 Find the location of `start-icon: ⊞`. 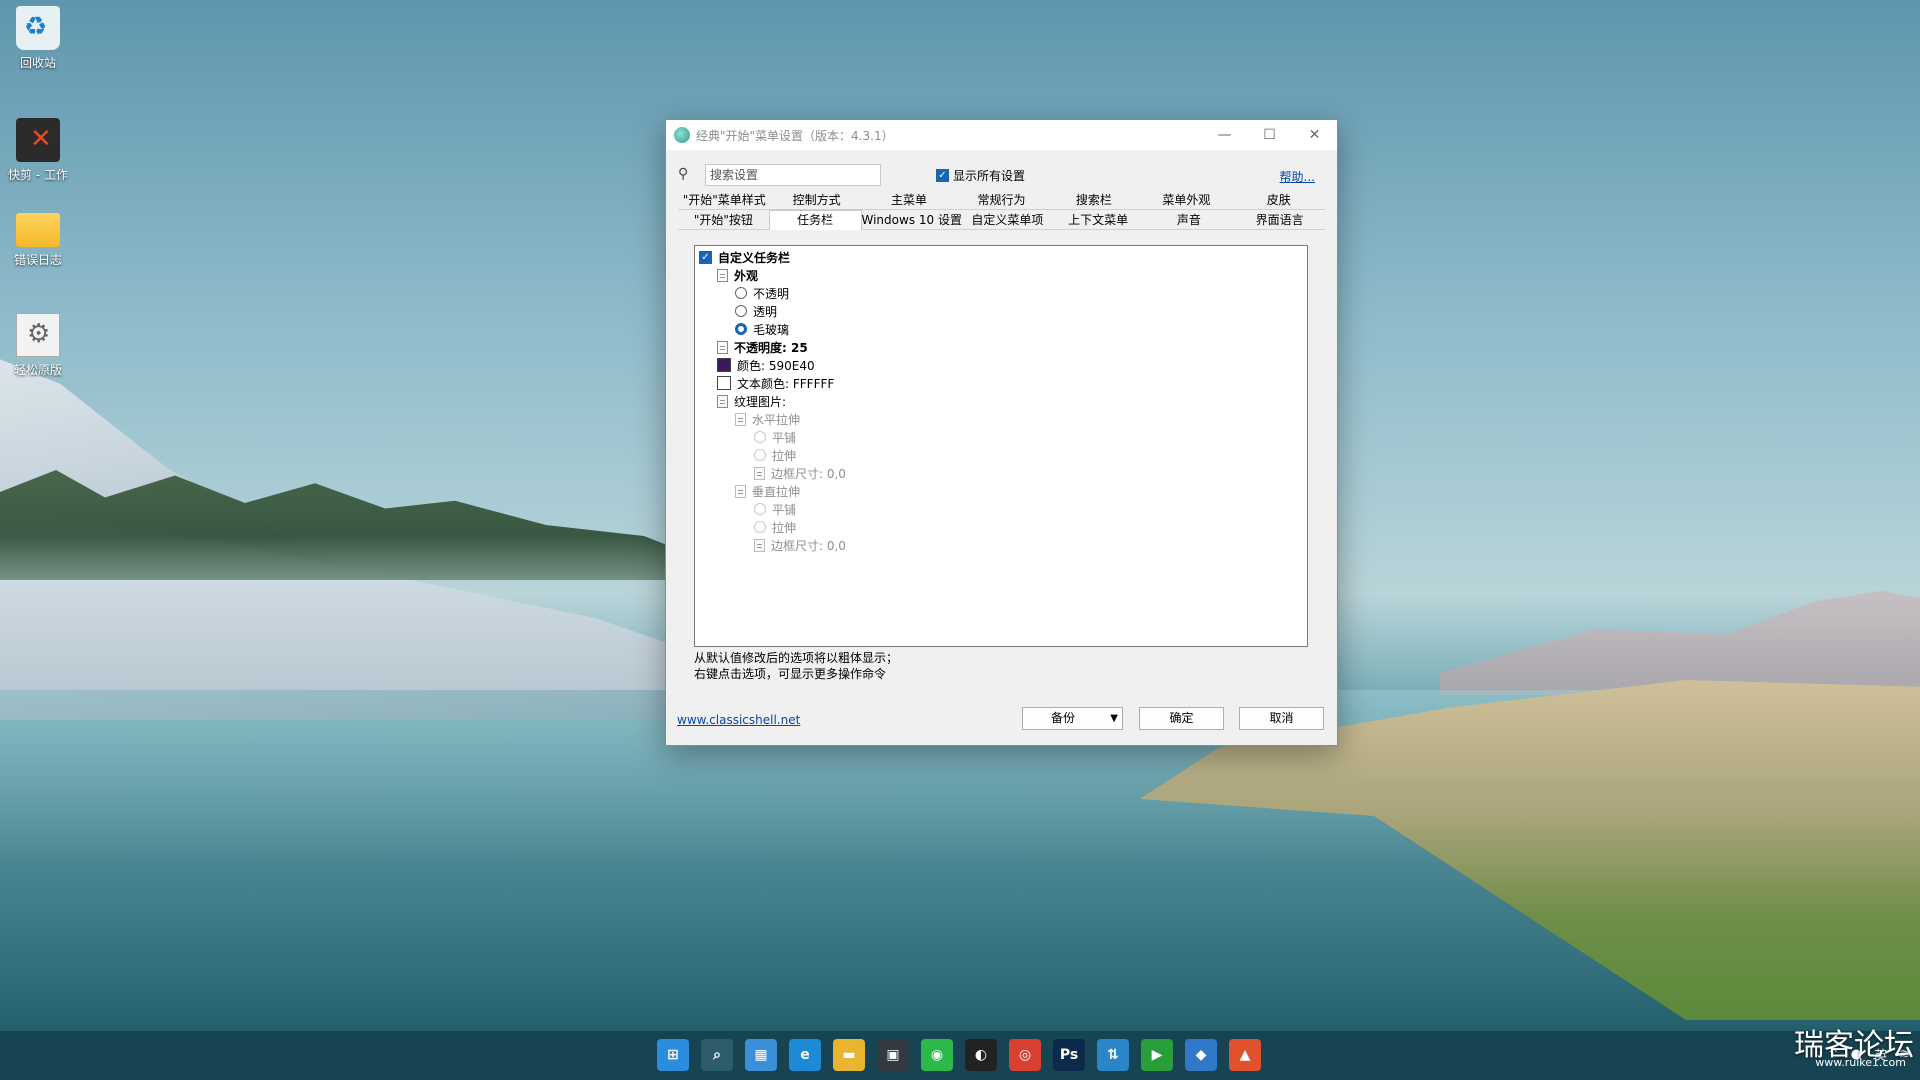

start-icon: ⊞ is located at coordinates (673, 1055).